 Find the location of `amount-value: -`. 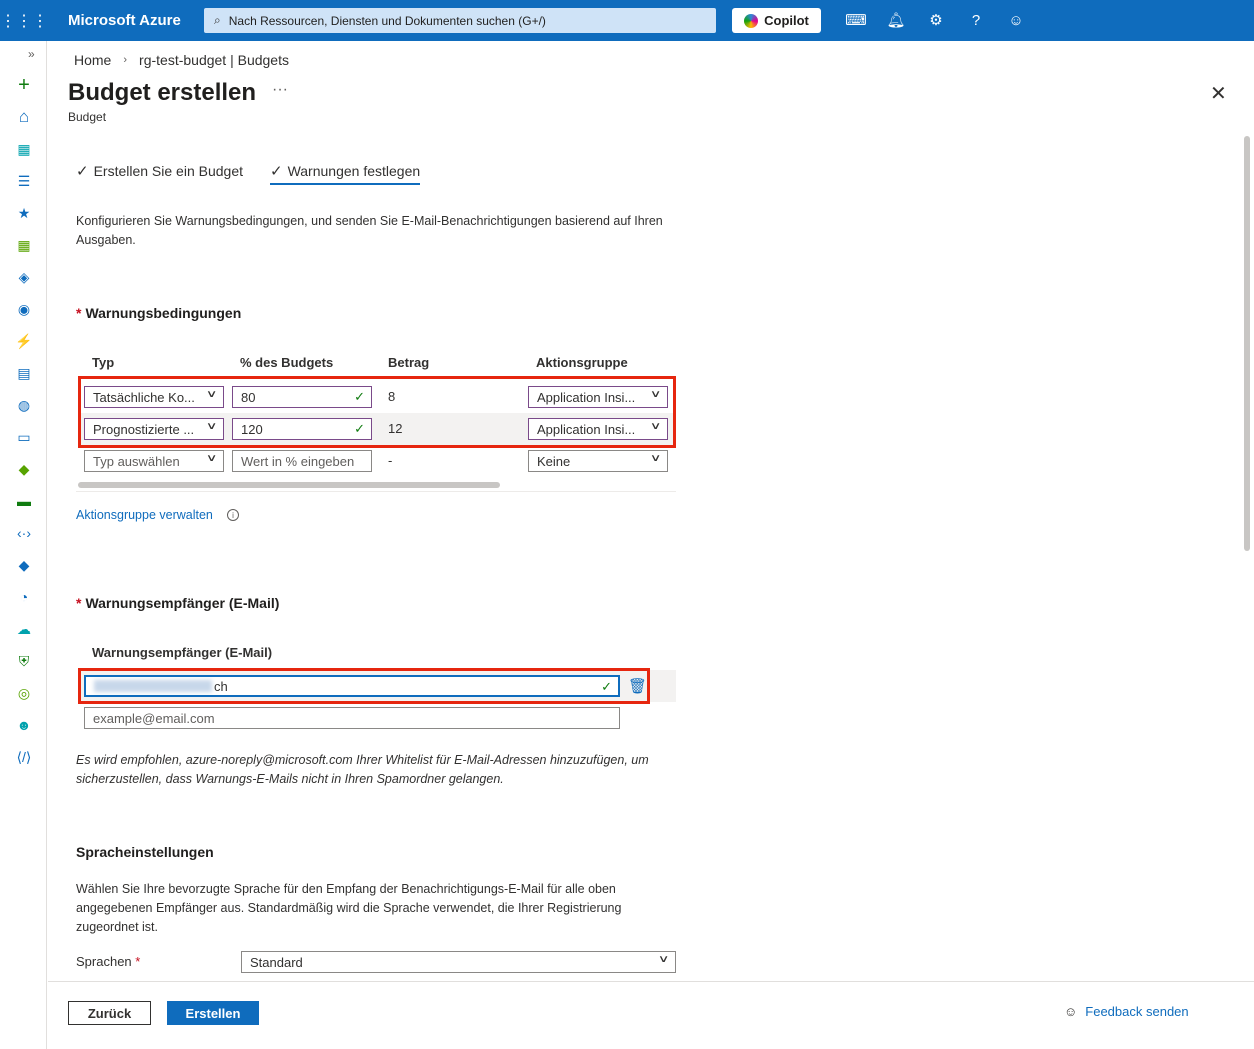

amount-value: - is located at coordinates (390, 460).